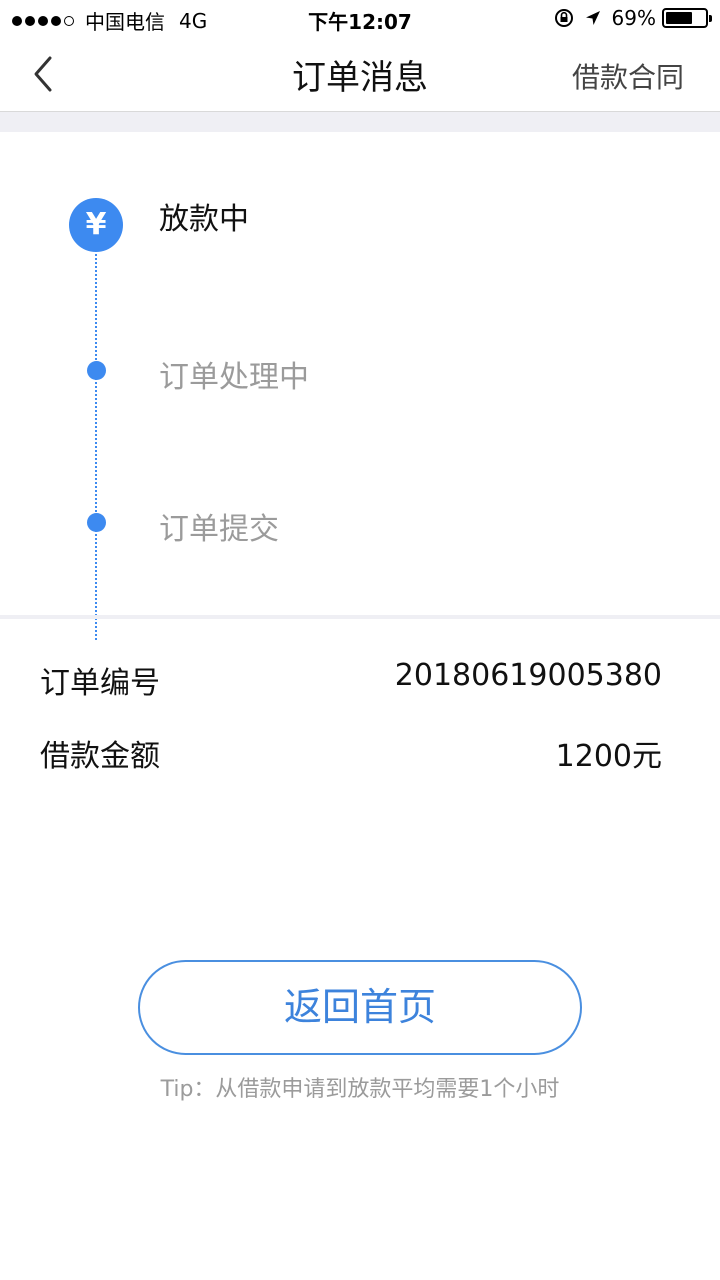 This screenshot has width=720, height=1280. What do you see at coordinates (360, 74) in the screenshot?
I see `navigation-bar: 订单消息 借款合同` at bounding box center [360, 74].